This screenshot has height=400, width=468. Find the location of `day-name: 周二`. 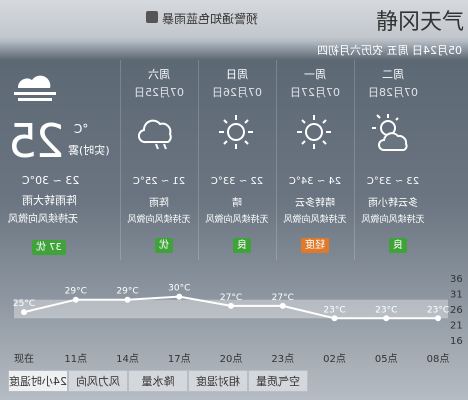

day-name: 周二 is located at coordinates (393, 74).